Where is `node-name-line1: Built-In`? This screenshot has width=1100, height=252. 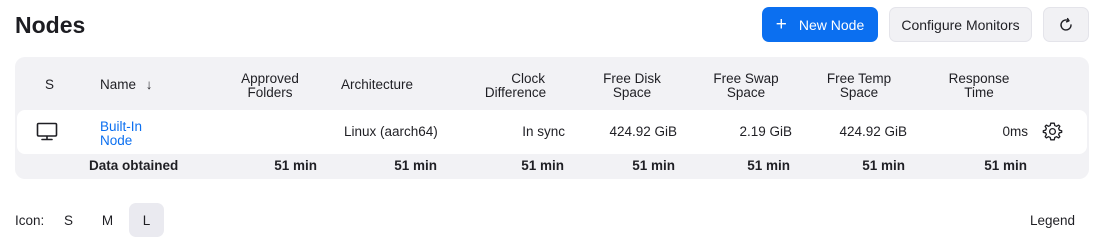 node-name-line1: Built-In is located at coordinates (121, 126).